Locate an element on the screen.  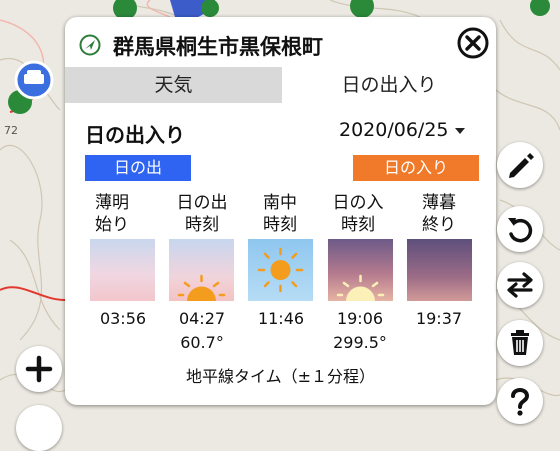
column-label-dusk: 薄暮 終り is located at coordinates (439, 214).